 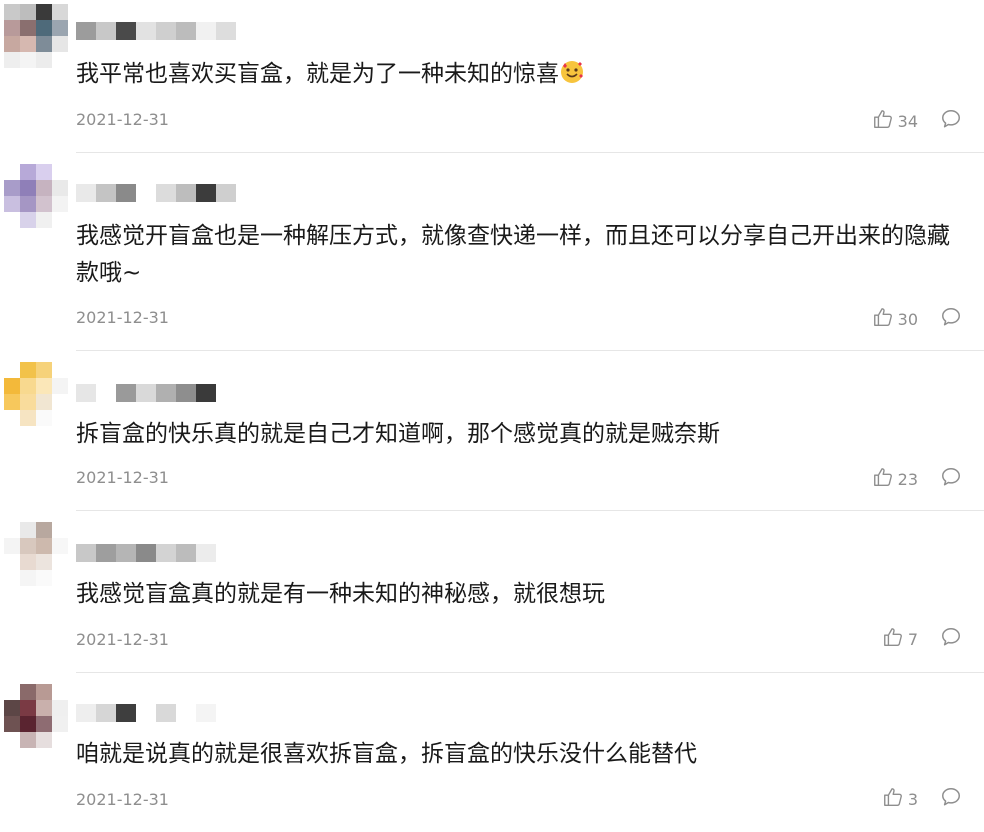 I want to click on like-button: 7, so click(x=900, y=639).